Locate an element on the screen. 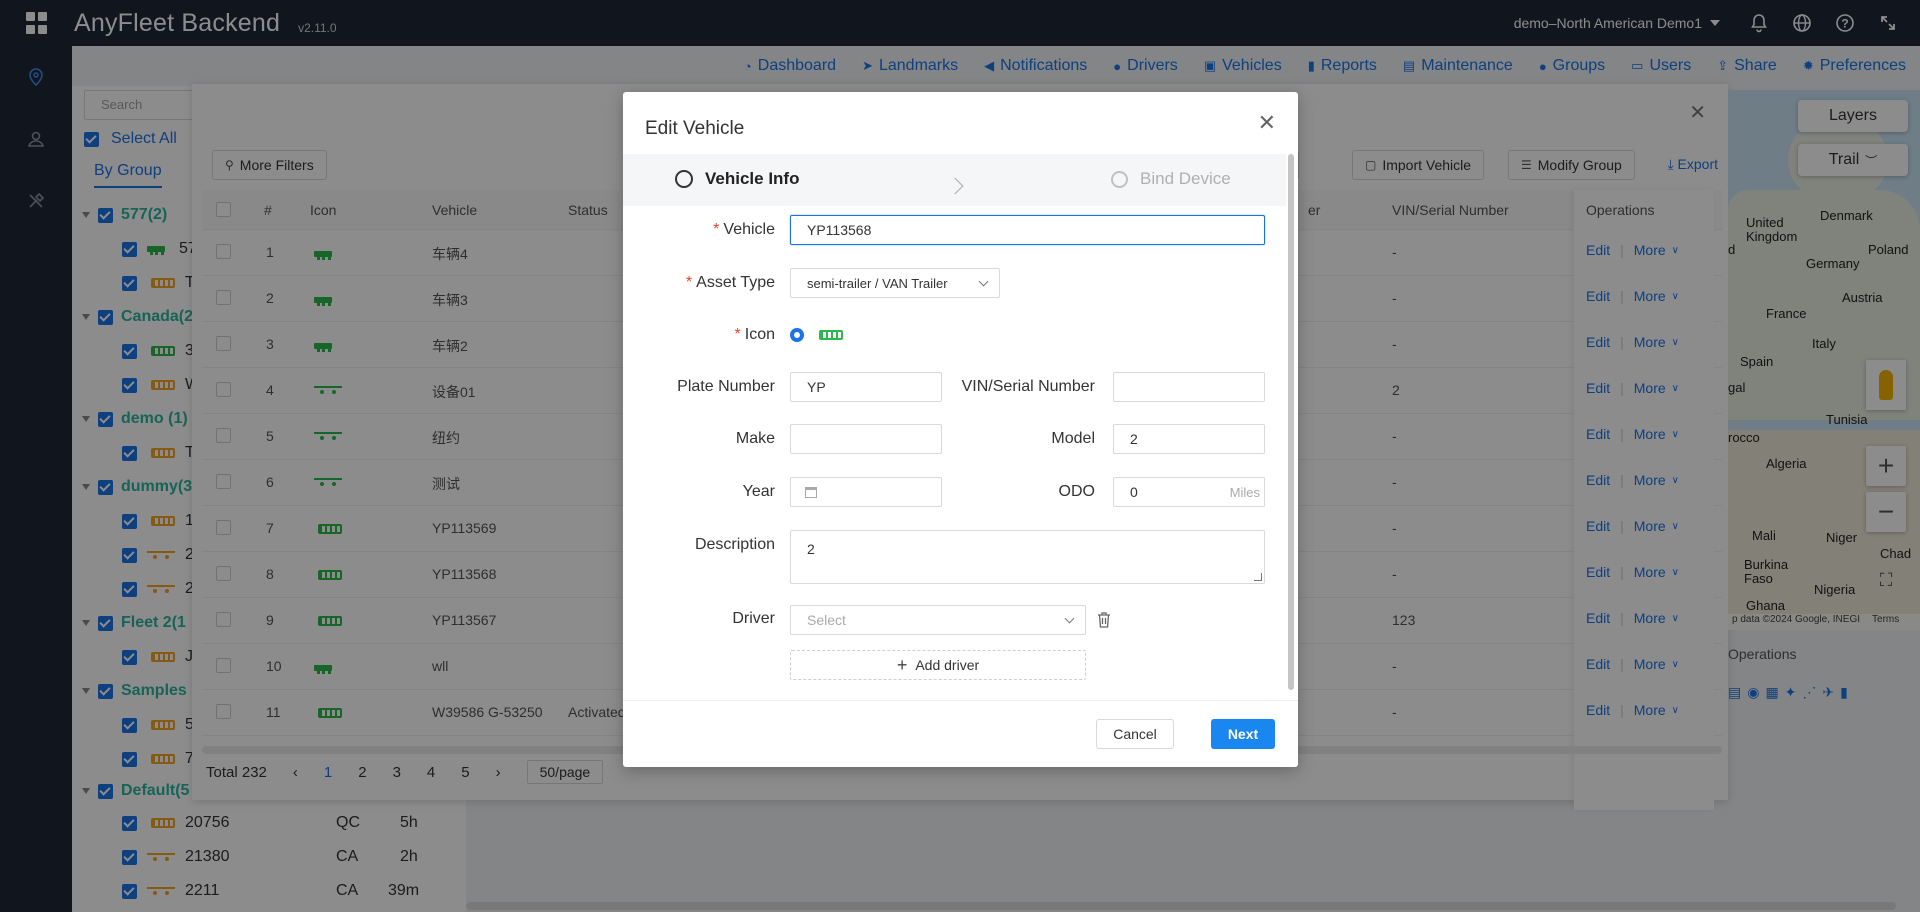  asset-type-label: * Asset Type is located at coordinates (730, 282).